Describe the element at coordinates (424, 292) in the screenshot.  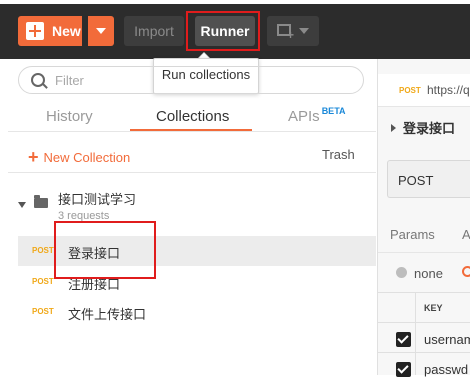
I see `table-top-border` at that location.